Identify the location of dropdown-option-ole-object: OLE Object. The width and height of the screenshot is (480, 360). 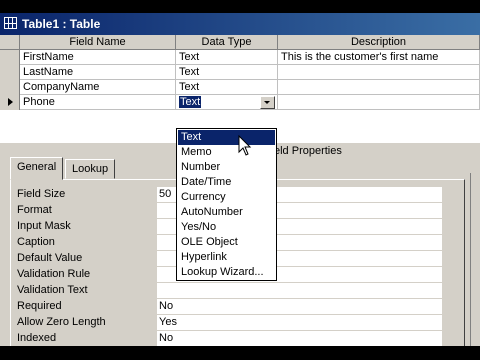
(226, 242).